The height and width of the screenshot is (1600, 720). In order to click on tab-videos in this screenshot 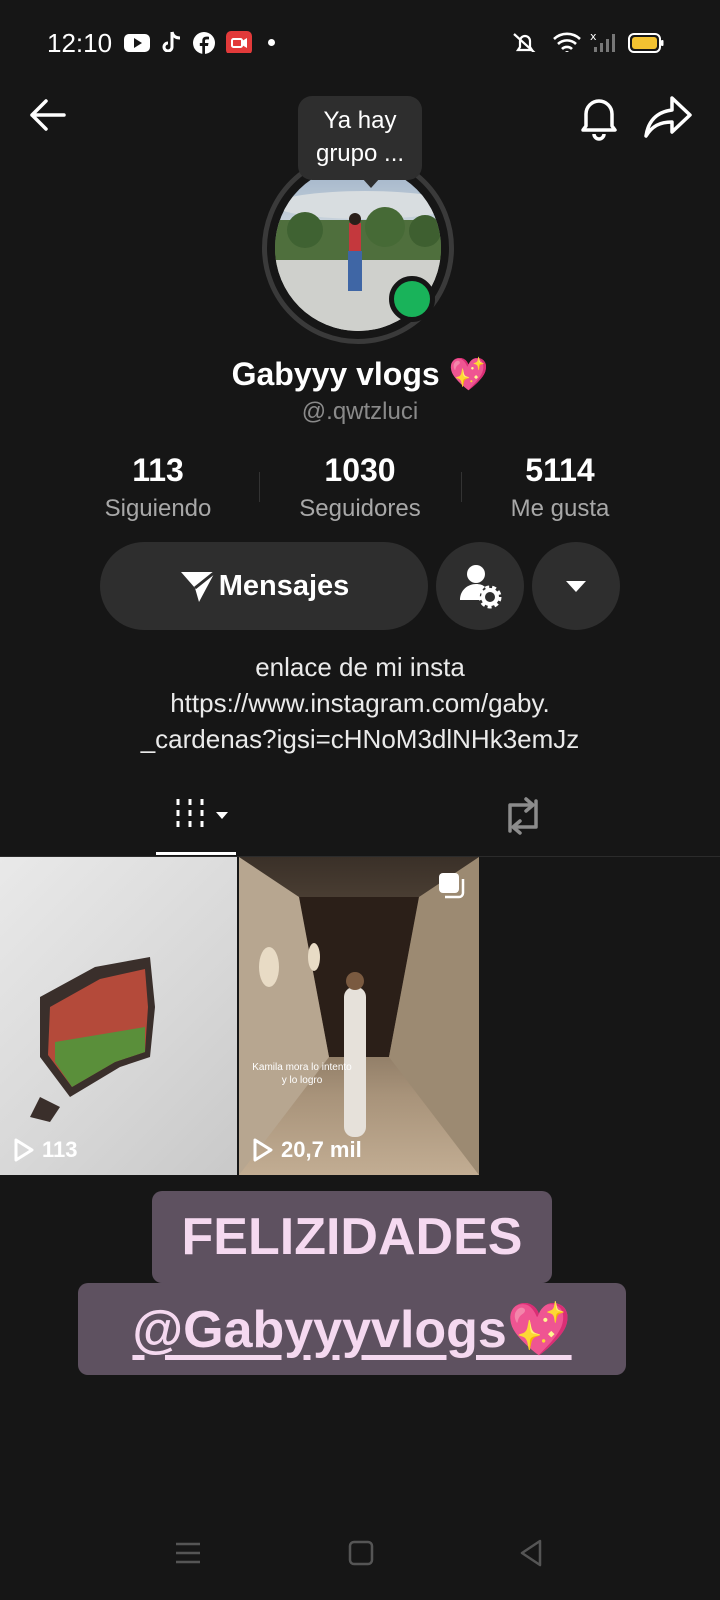, I will do `click(203, 815)`.